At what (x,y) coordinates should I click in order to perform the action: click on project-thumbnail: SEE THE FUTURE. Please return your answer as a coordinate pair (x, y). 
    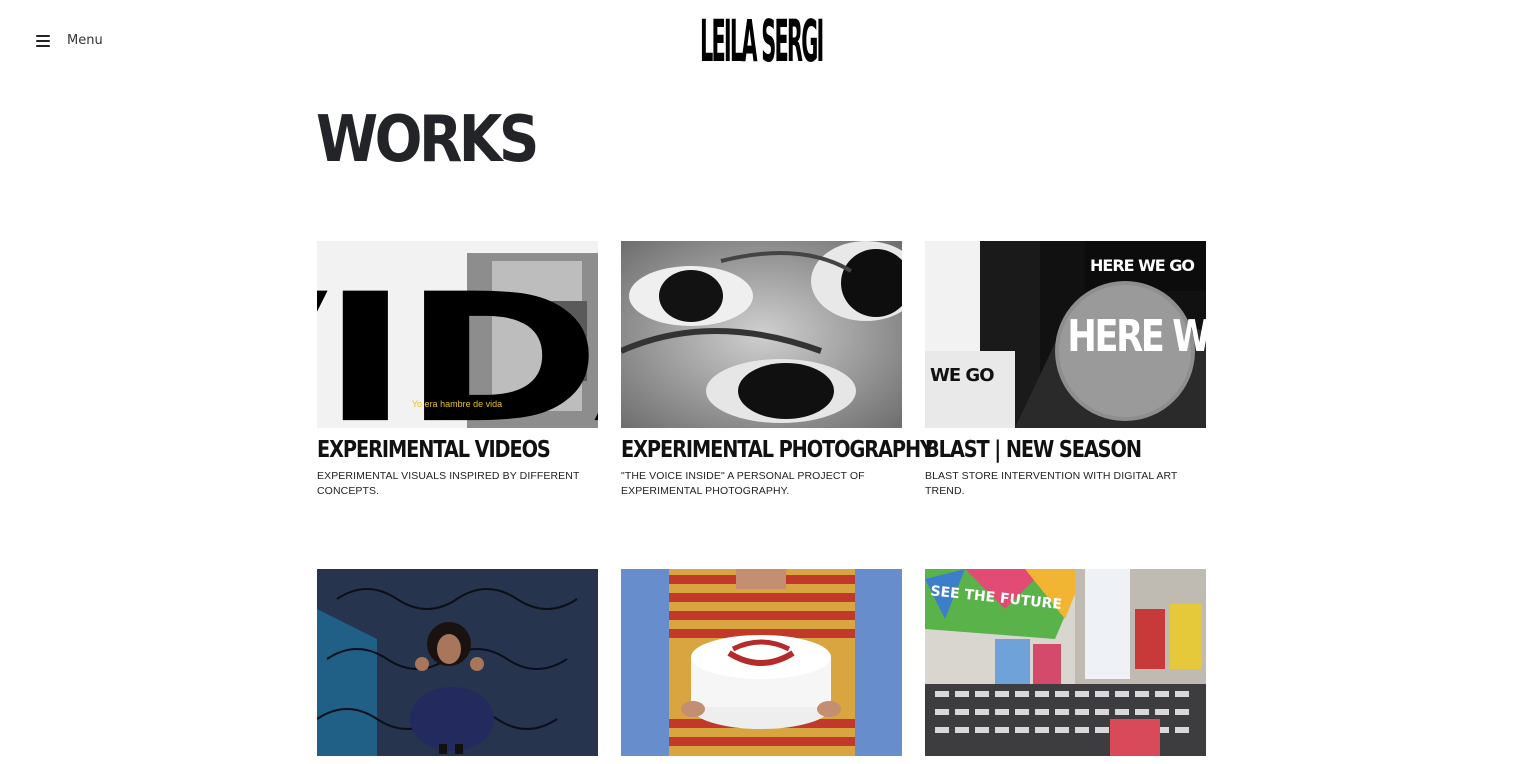
    Looking at the image, I should click on (1065, 662).